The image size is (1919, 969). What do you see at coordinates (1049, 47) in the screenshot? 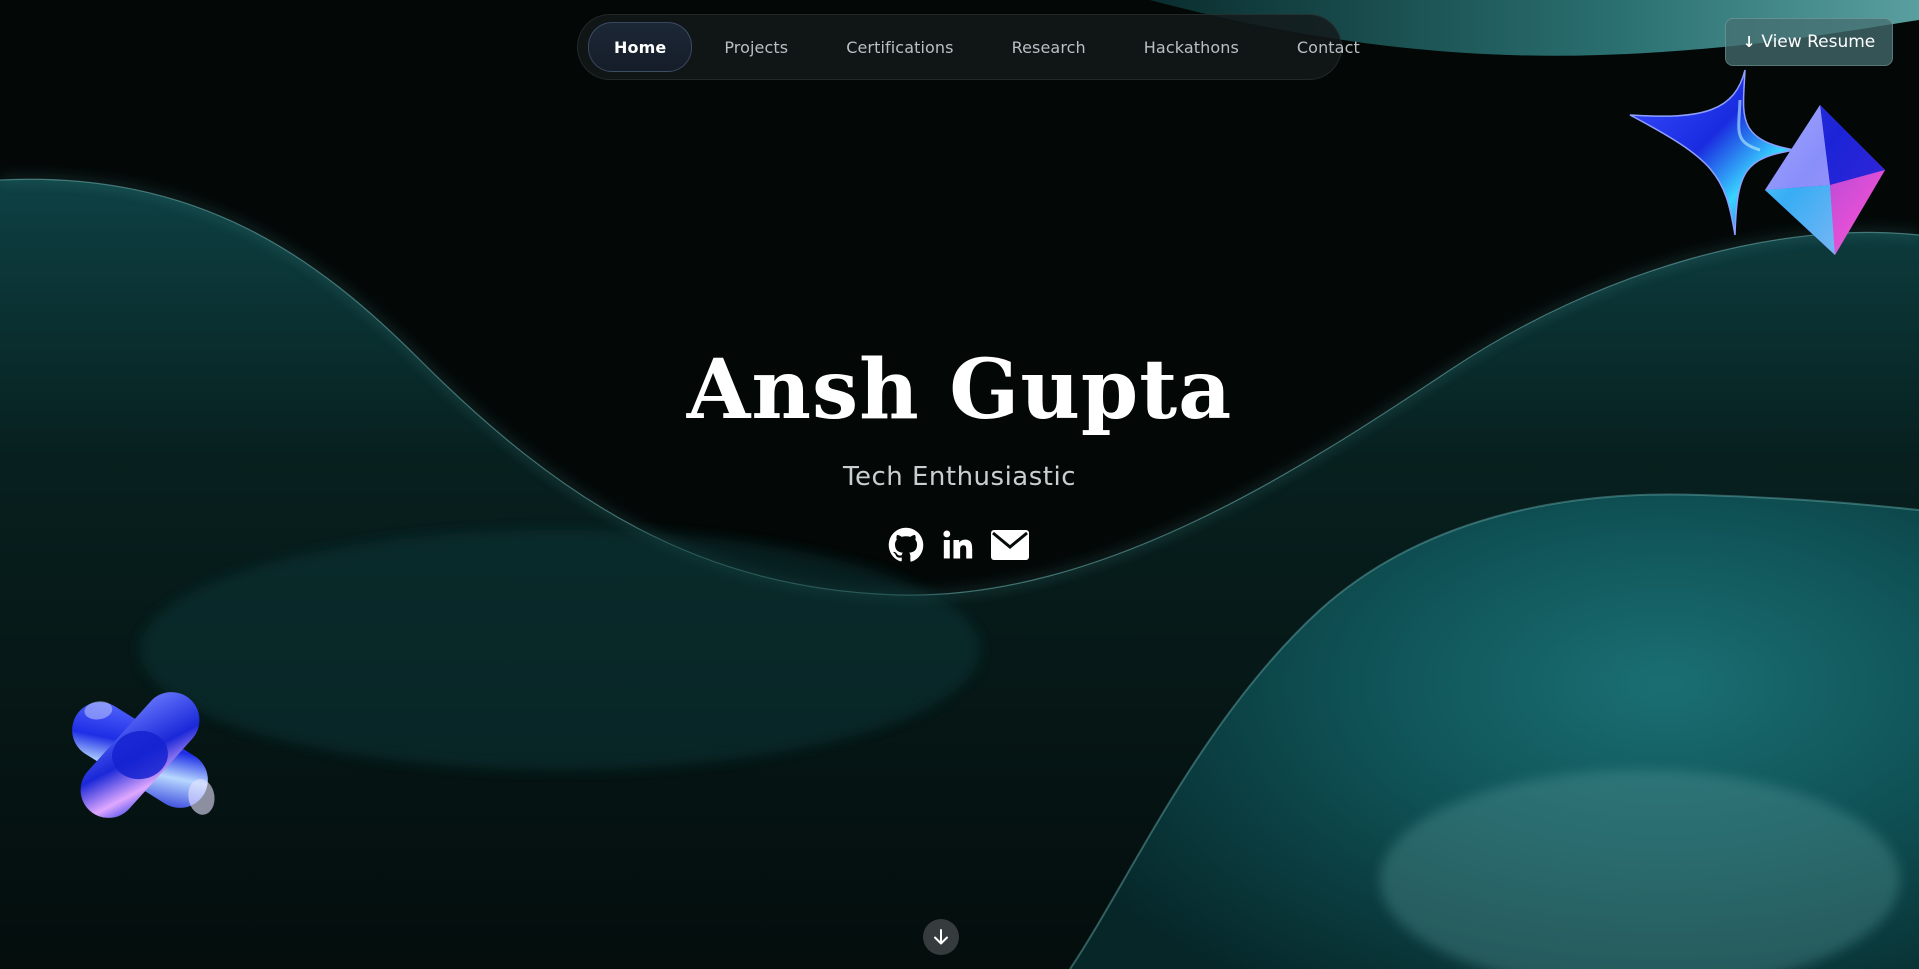
I see `nav-item-research: Research` at bounding box center [1049, 47].